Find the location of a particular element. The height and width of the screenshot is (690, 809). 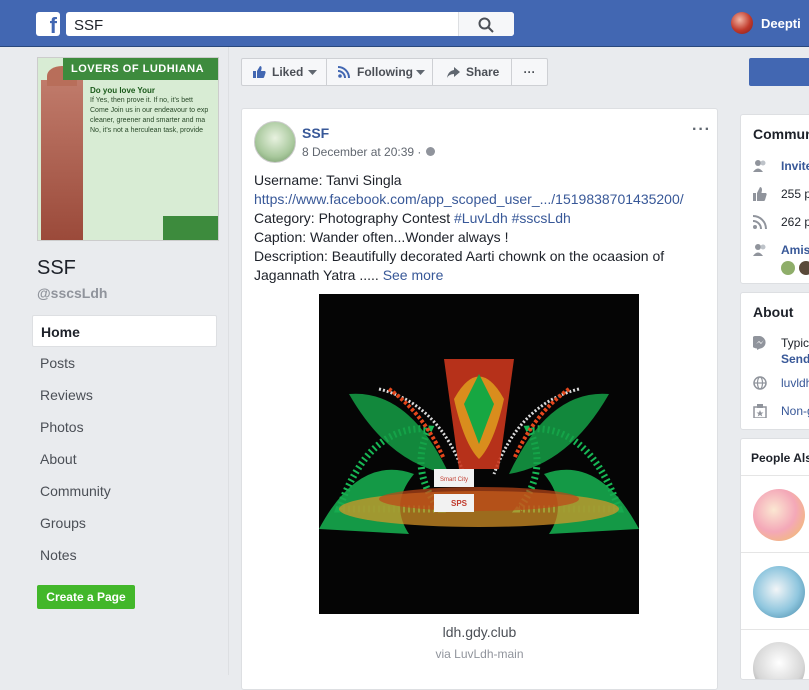

people-also-title: People Also is located at coordinates (780, 458).